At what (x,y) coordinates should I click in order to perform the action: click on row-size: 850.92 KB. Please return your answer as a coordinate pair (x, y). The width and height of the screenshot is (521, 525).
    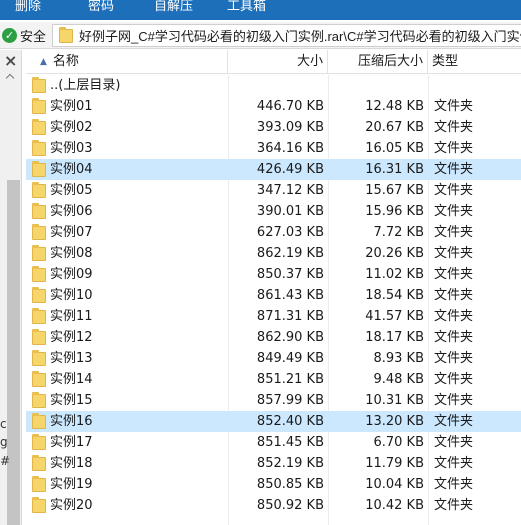
    Looking at the image, I should click on (290, 505).